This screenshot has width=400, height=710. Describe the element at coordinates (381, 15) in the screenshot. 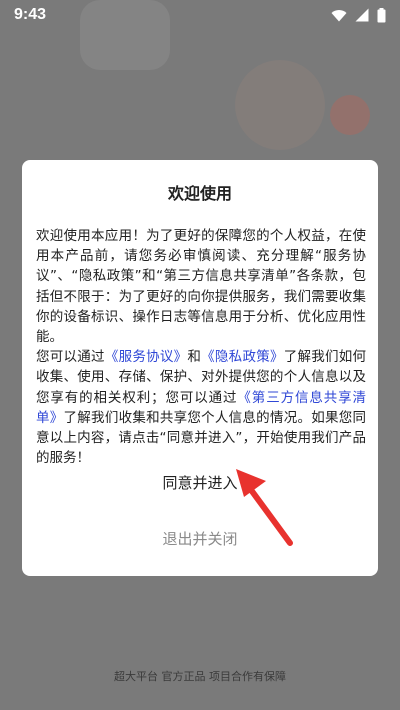

I see `battery-icon` at that location.